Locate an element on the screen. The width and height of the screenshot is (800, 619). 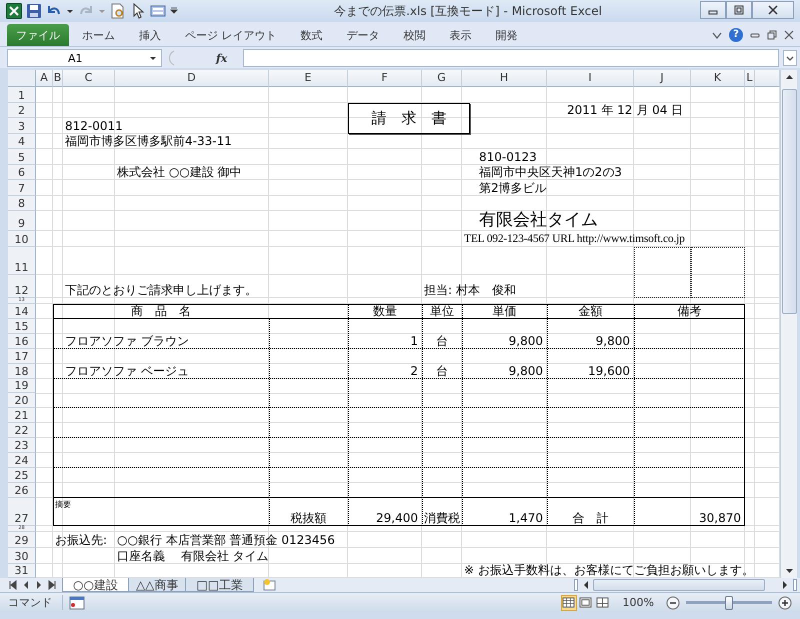
ribbon-tab: データ is located at coordinates (363, 35).